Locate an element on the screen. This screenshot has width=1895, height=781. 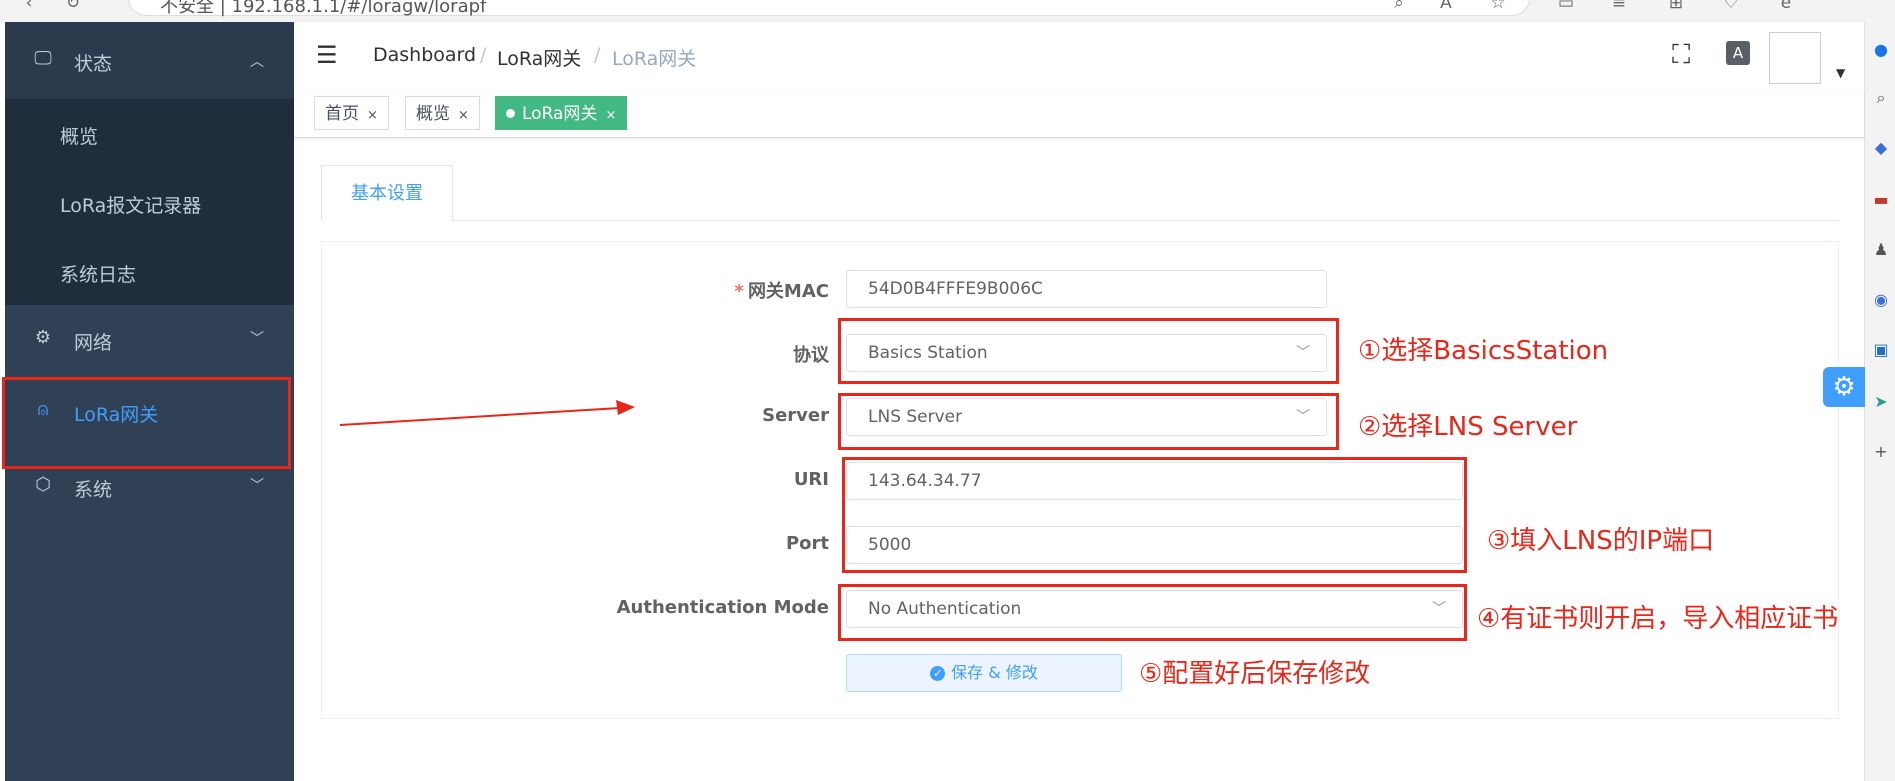
zoom-icon: ⌕ is located at coordinates (1399, 6).